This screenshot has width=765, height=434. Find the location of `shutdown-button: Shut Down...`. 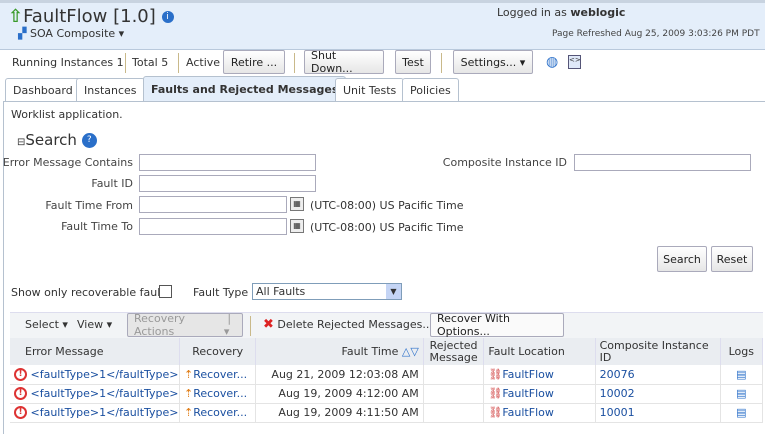

shutdown-button: Shut Down... is located at coordinates (344, 62).